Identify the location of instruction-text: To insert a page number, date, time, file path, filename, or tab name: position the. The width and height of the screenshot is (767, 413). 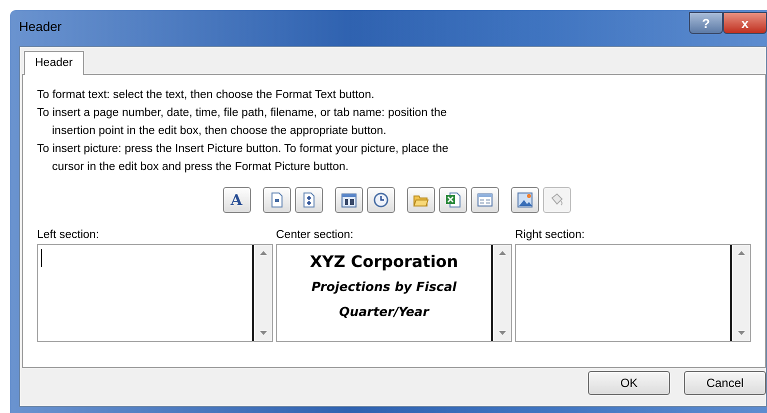
(242, 113).